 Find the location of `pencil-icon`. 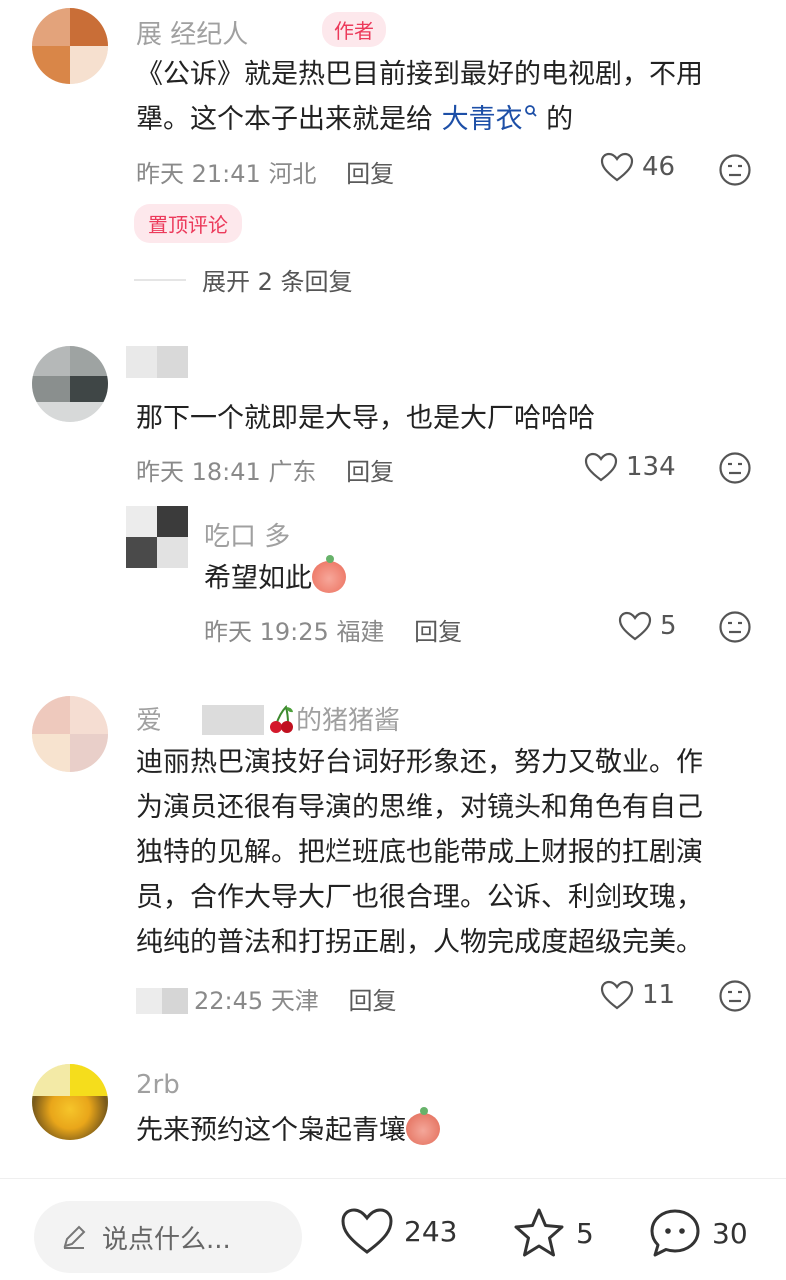

pencil-icon is located at coordinates (74, 1237).